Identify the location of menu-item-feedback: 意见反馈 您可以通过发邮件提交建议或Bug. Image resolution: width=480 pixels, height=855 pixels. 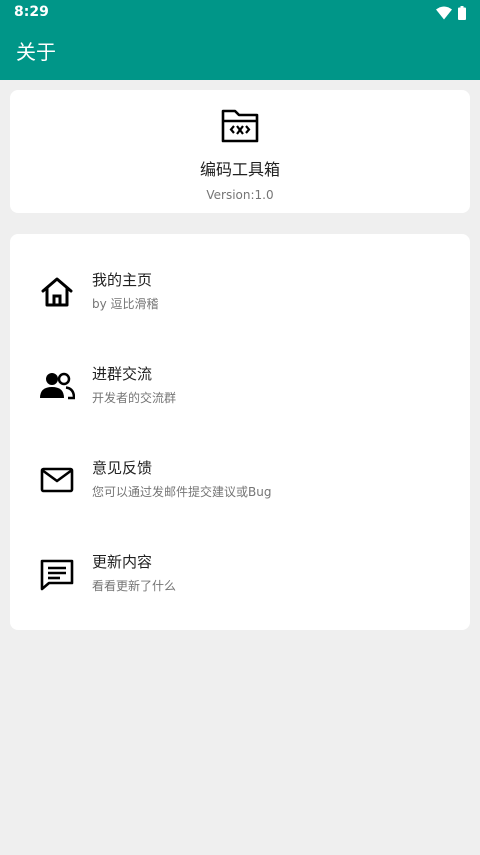
(240, 469).